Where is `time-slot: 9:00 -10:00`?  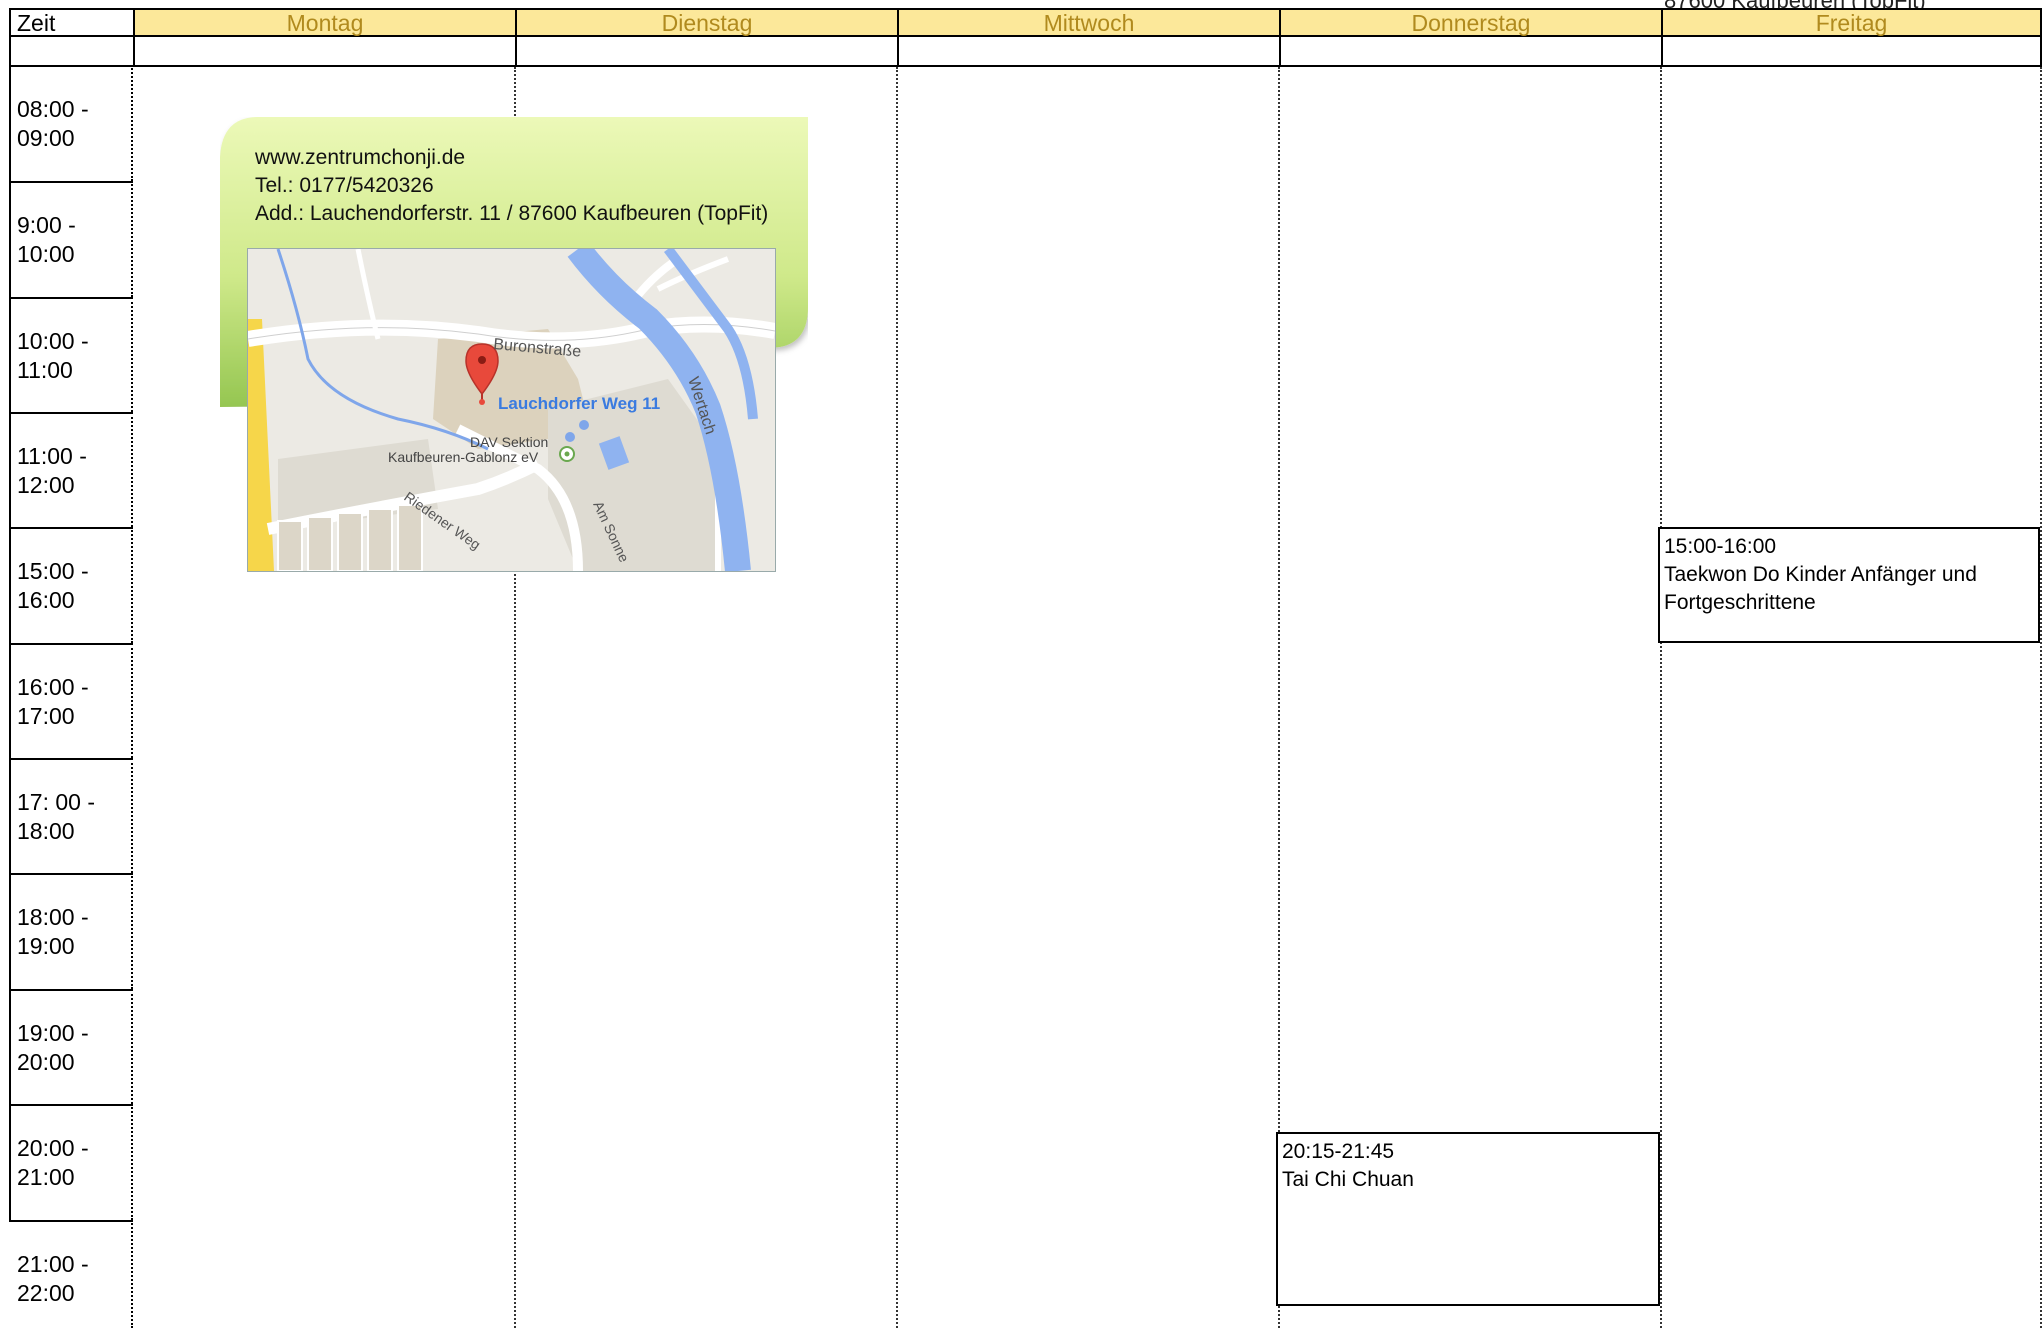 time-slot: 9:00 -10:00 is located at coordinates (71, 239).